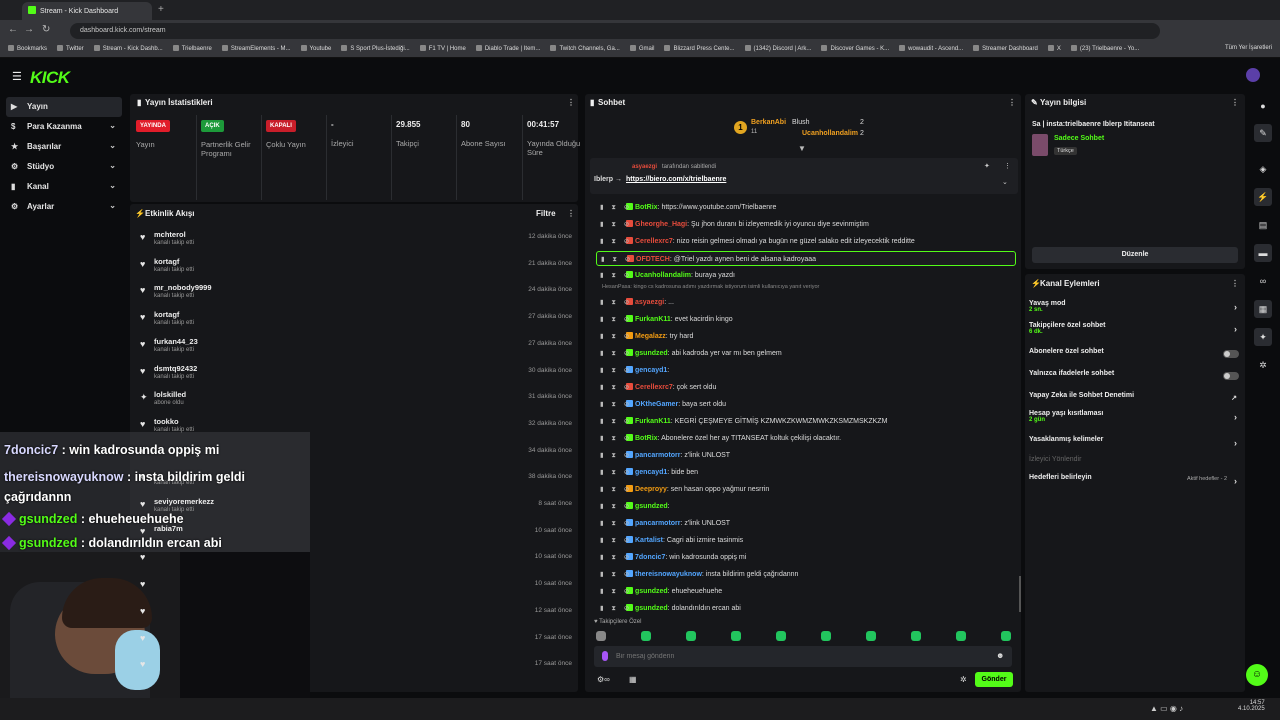 This screenshot has width=1280, height=720. I want to click on tools-rail-icon: ✦, so click(1263, 337).